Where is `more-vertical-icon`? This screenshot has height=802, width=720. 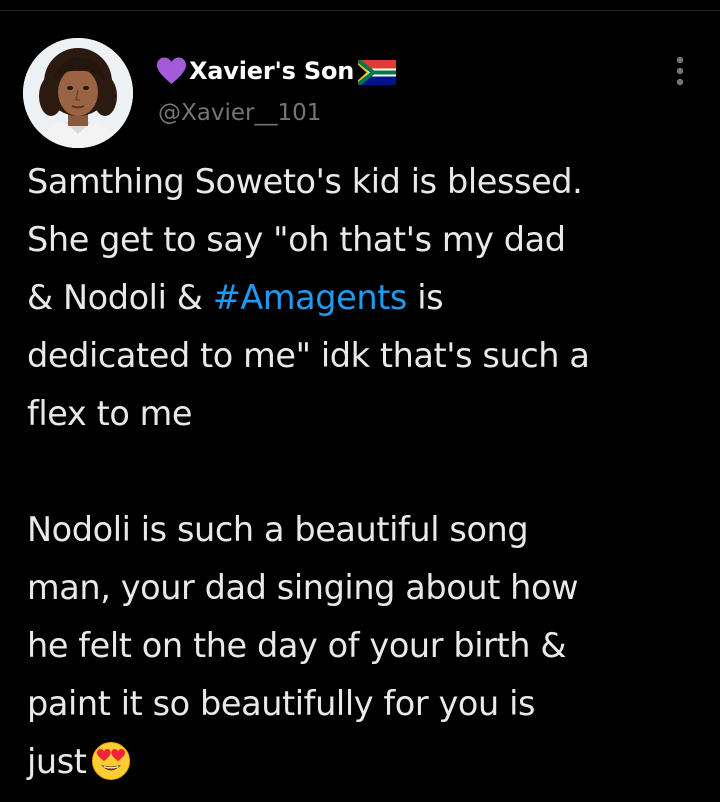
more-vertical-icon is located at coordinates (680, 71).